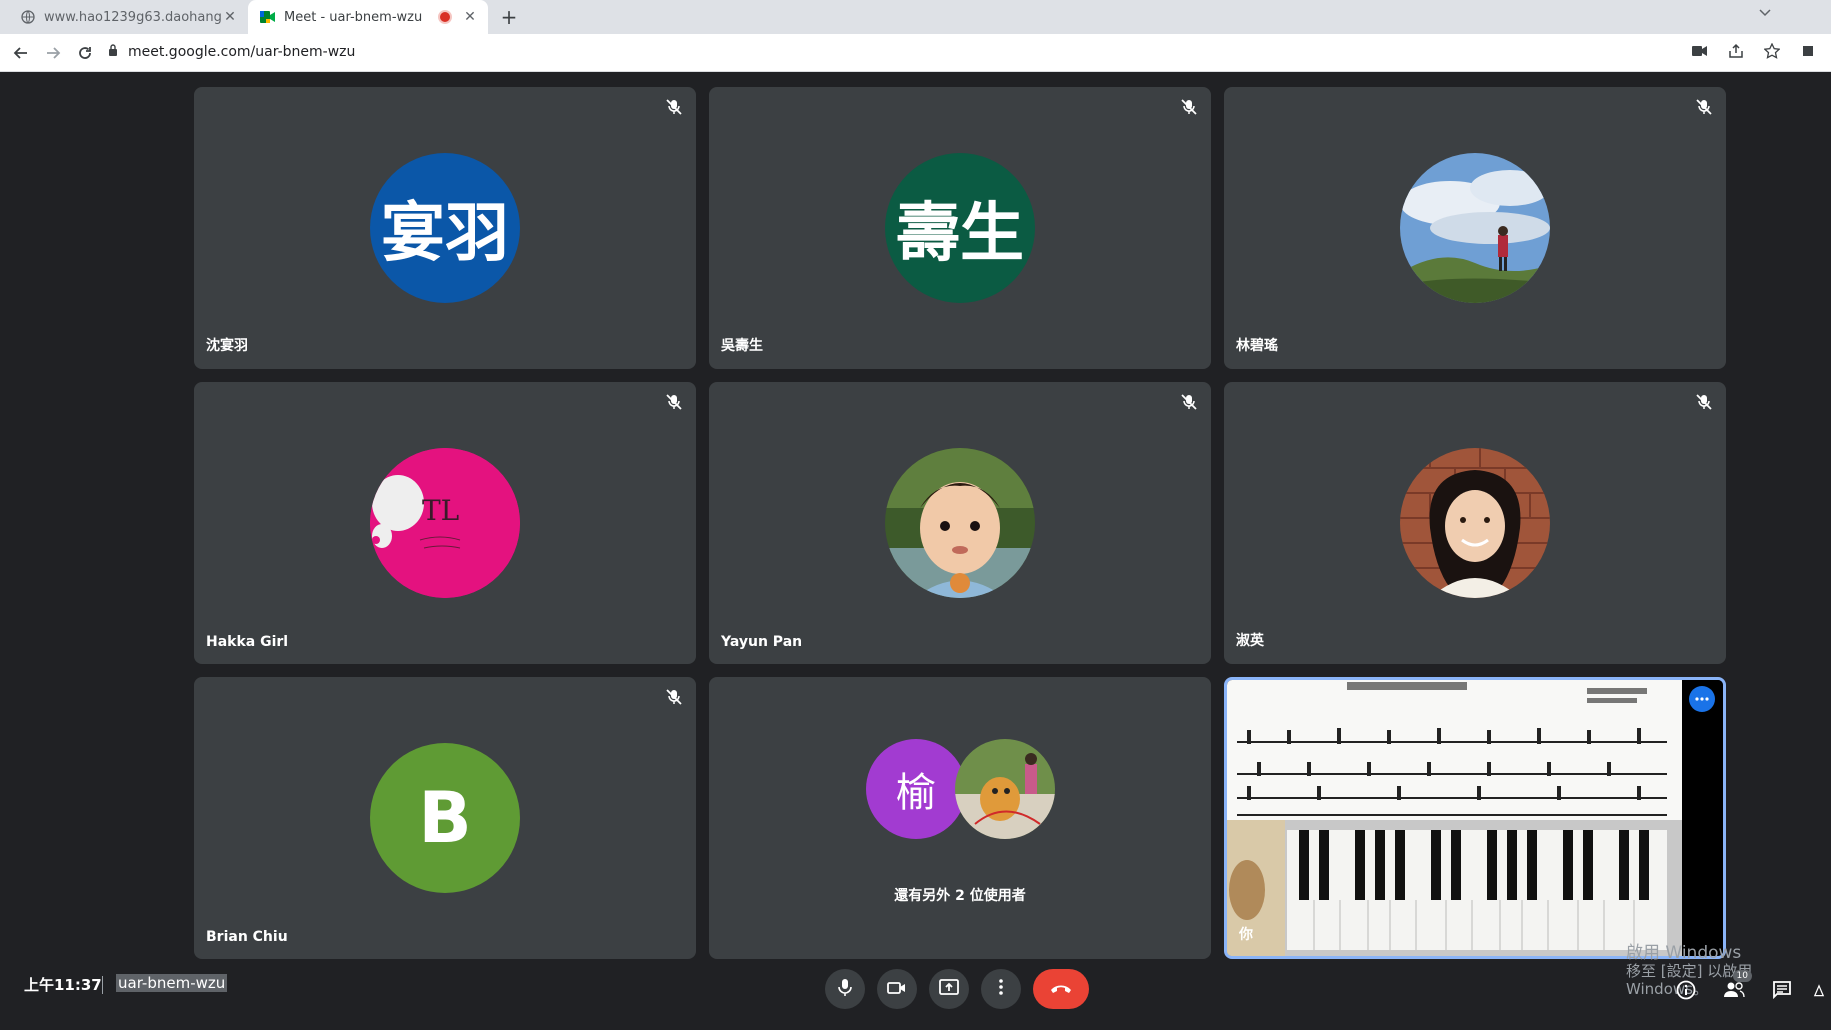 The height and width of the screenshot is (1030, 1831). What do you see at coordinates (1700, 51) in the screenshot?
I see `camera-permission-icon` at bounding box center [1700, 51].